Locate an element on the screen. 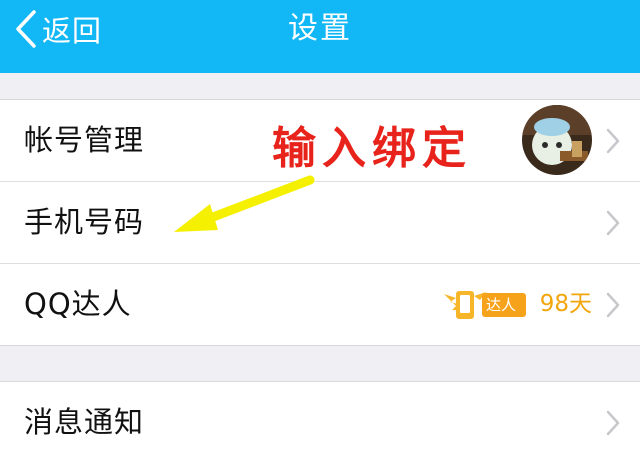 Image resolution: width=640 pixels, height=463 pixels. avatar is located at coordinates (557, 140).